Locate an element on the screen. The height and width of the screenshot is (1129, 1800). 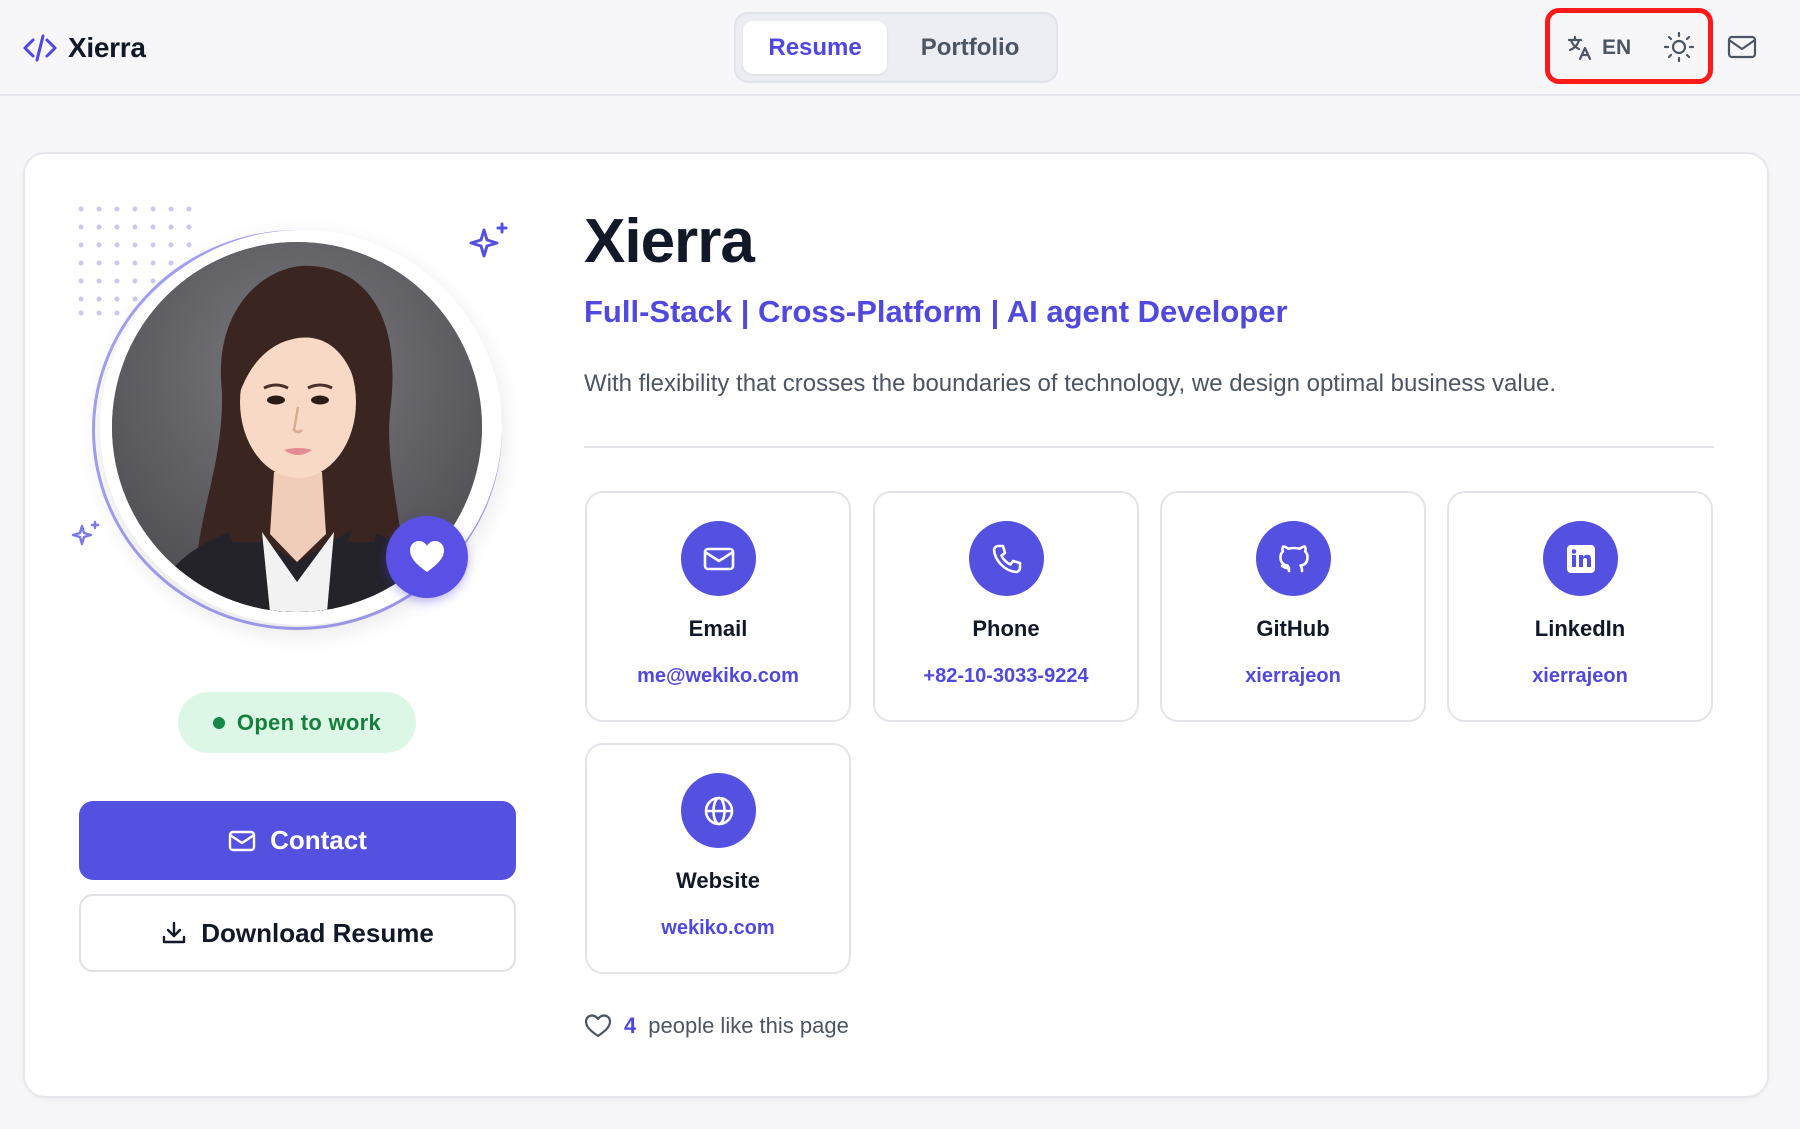
contact-value: +82-10-3033-9224 is located at coordinates (1006, 676).